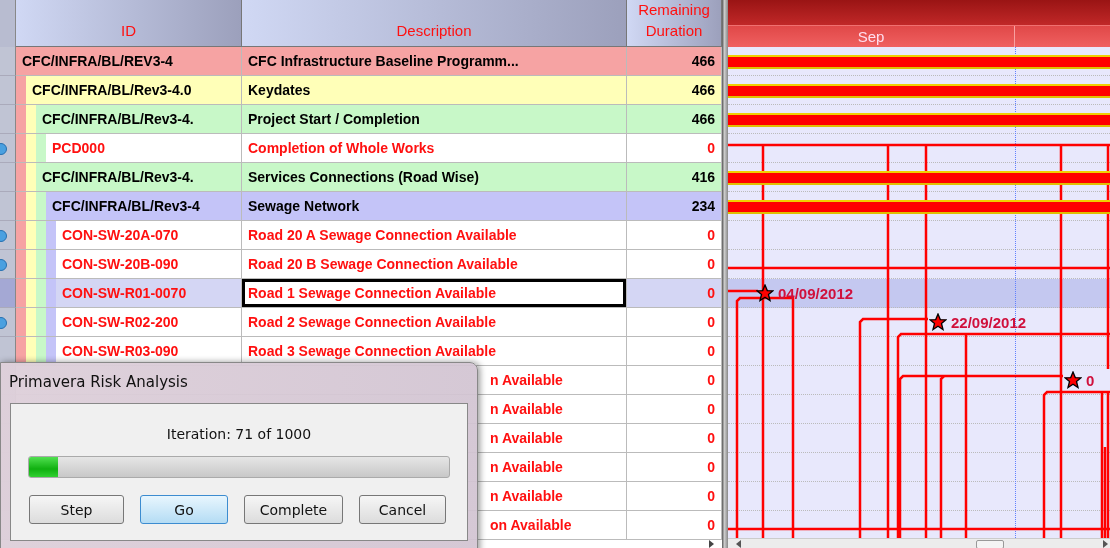 The image size is (1110, 548). Describe the element at coordinates (434, 206) in the screenshot. I see `description-cell: Sewage Network` at that location.